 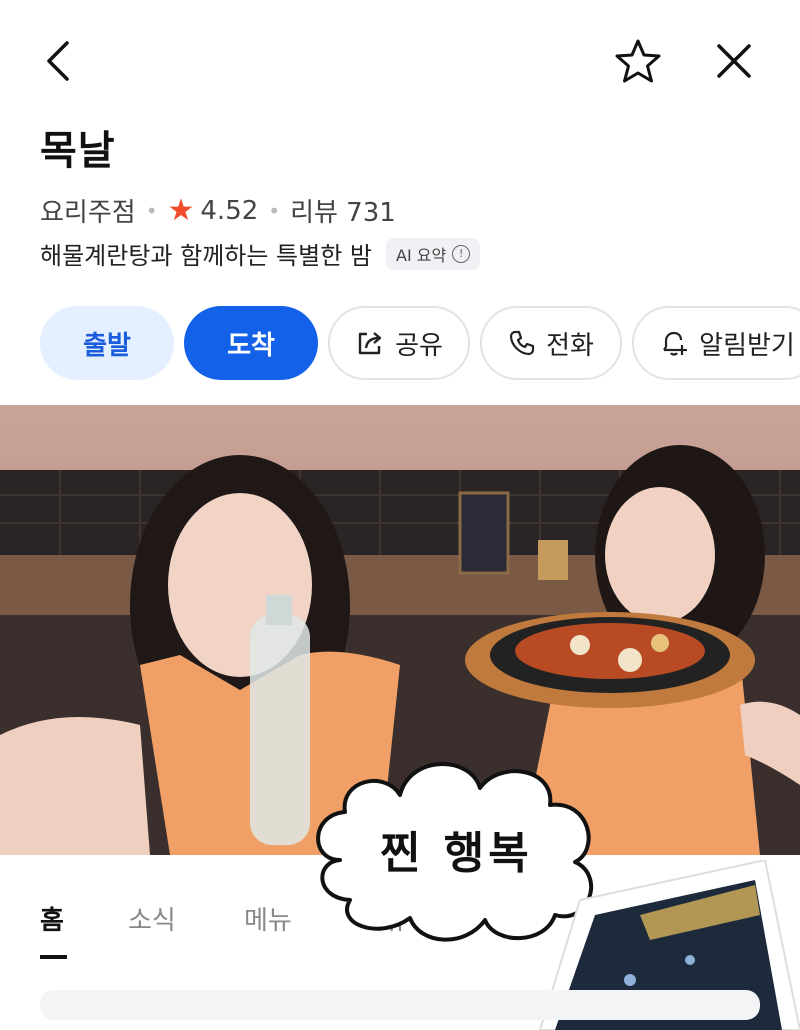 I want to click on share-label: 공유, so click(x=419, y=345).